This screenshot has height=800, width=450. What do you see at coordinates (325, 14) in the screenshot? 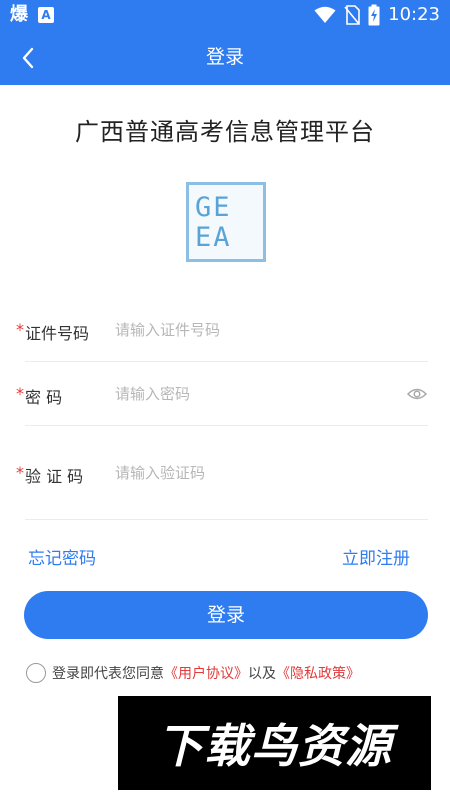
I see `wifi-icon` at bounding box center [325, 14].